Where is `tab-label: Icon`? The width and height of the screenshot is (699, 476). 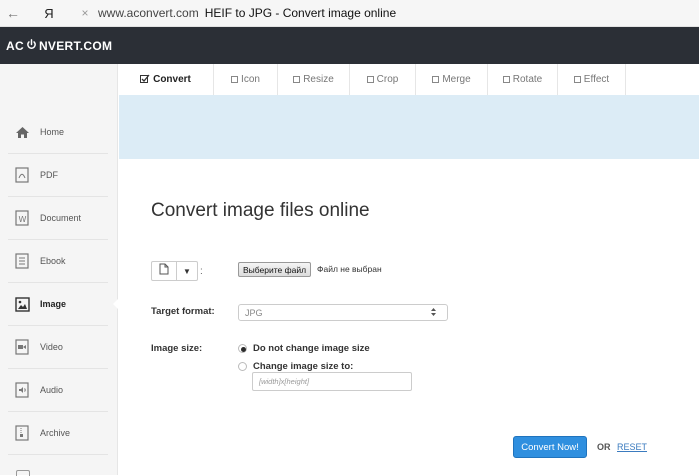 tab-label: Icon is located at coordinates (250, 79).